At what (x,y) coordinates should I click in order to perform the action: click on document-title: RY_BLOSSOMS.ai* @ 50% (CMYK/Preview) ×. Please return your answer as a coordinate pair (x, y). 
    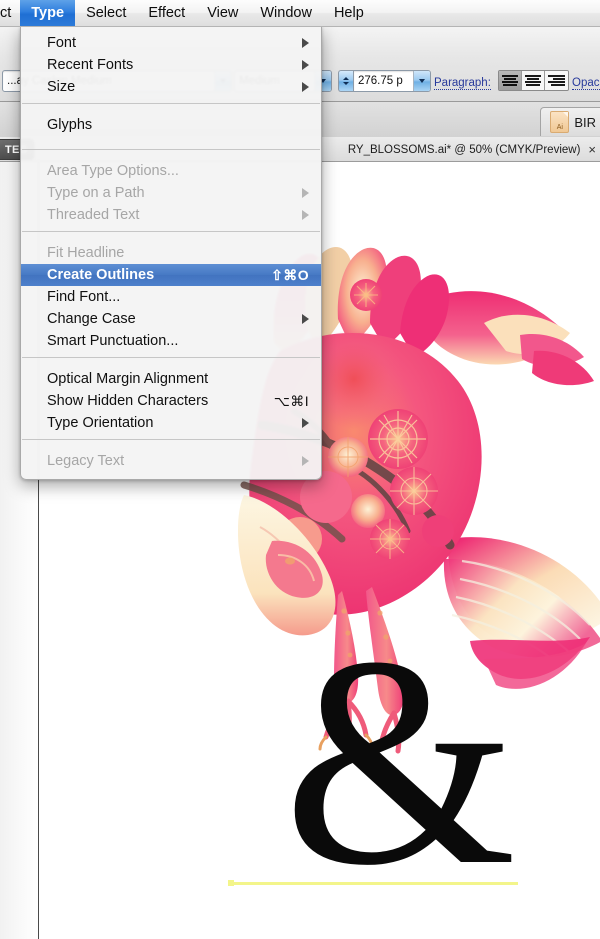
    Looking at the image, I should click on (472, 149).